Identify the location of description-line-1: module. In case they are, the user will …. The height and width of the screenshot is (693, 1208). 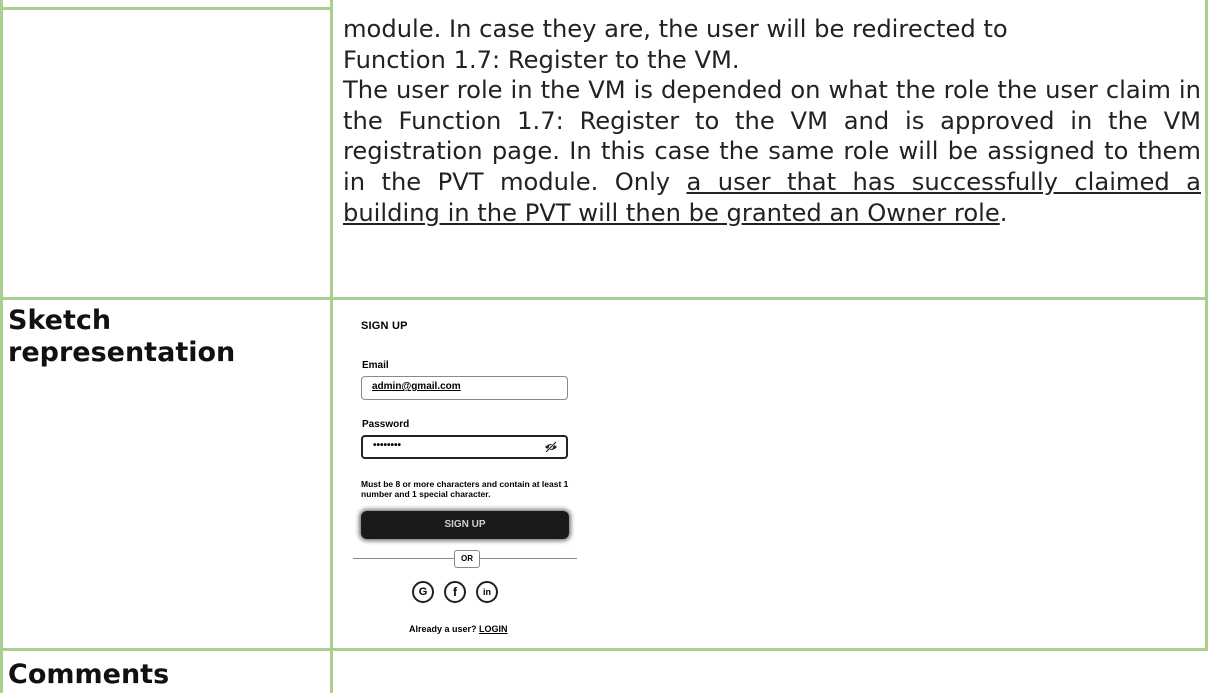
(675, 29).